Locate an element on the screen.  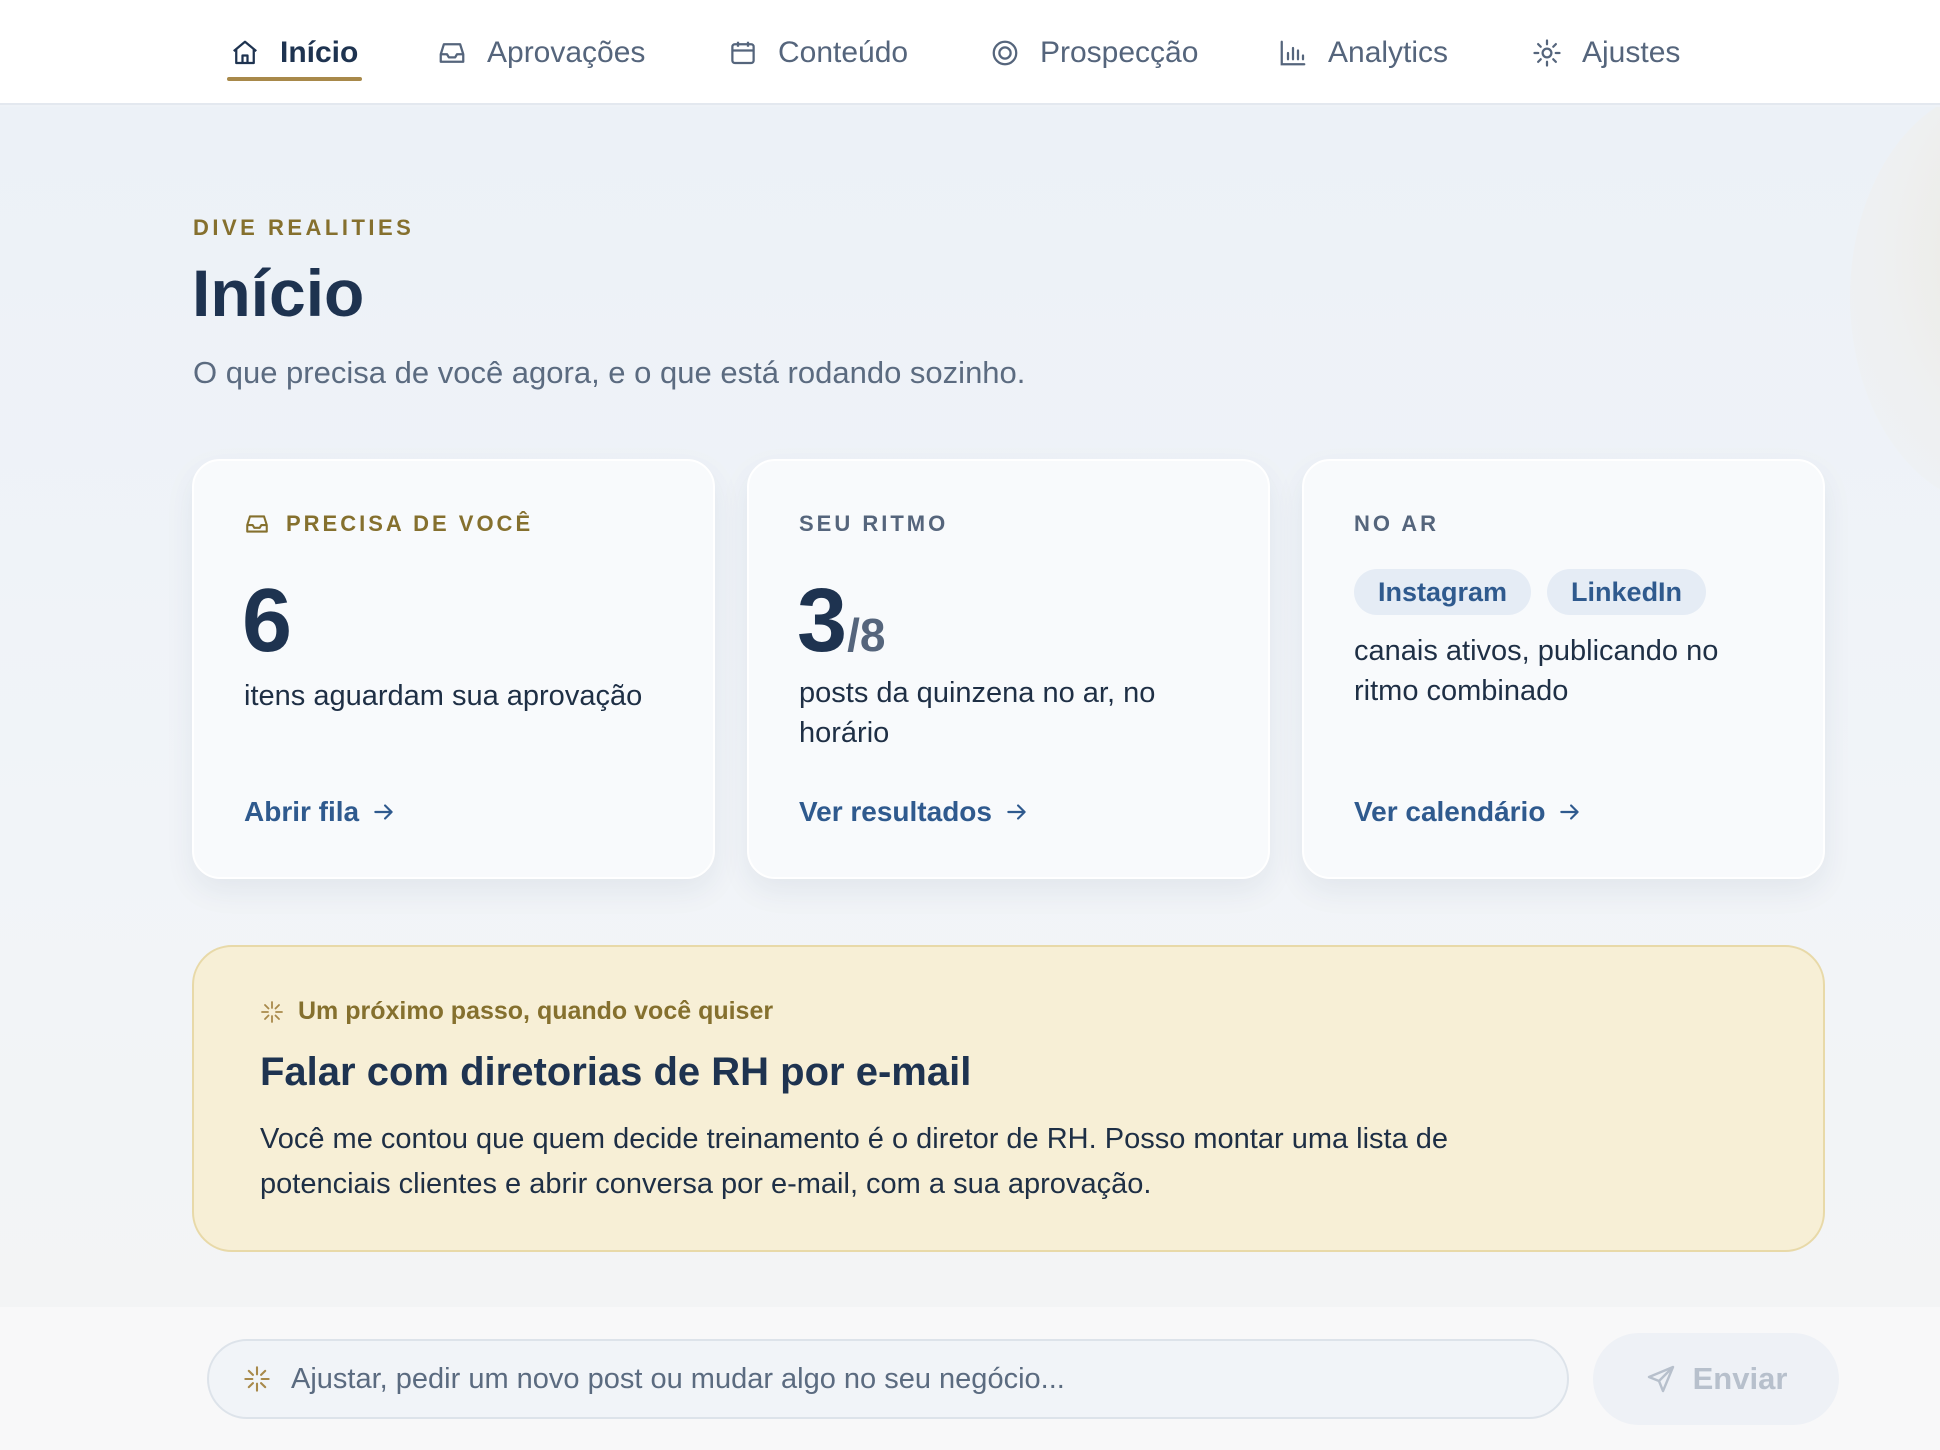
card-label: PRECISA DE VOCÊ is located at coordinates (388, 524).